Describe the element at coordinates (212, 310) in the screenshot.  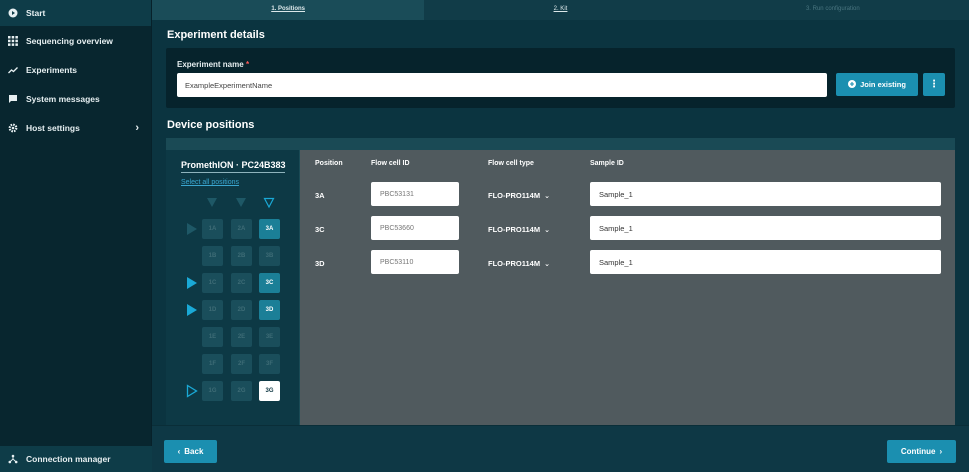
I see `flow-cell-position-1d: 1D` at that location.